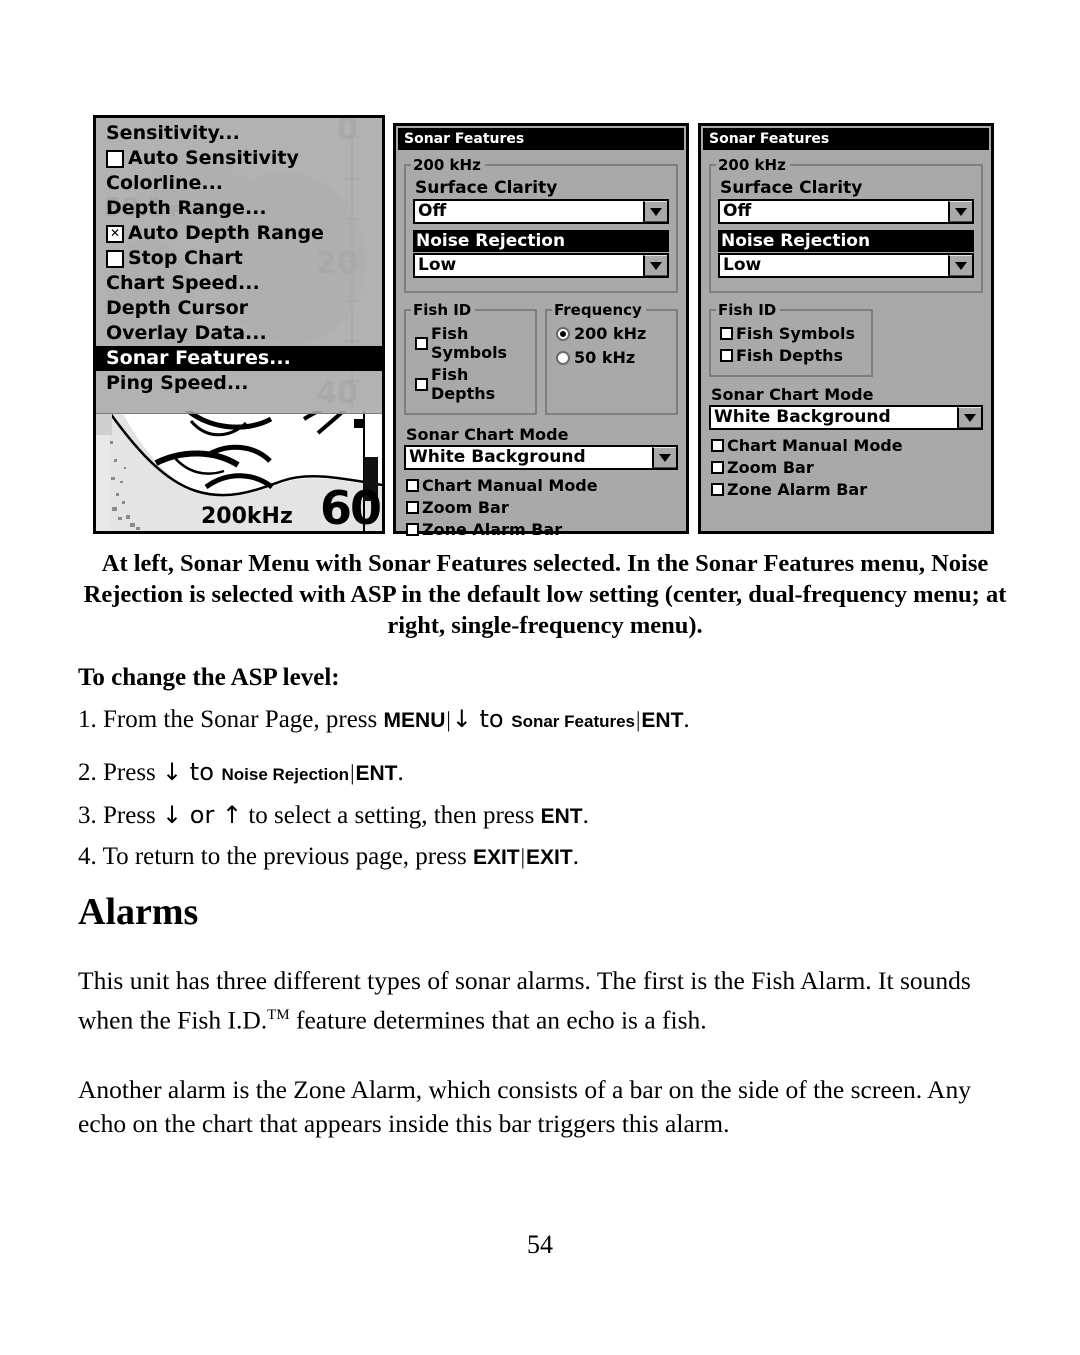 This screenshot has height=1355, width=1080. What do you see at coordinates (414, 720) in the screenshot?
I see `key-menu: MENU` at bounding box center [414, 720].